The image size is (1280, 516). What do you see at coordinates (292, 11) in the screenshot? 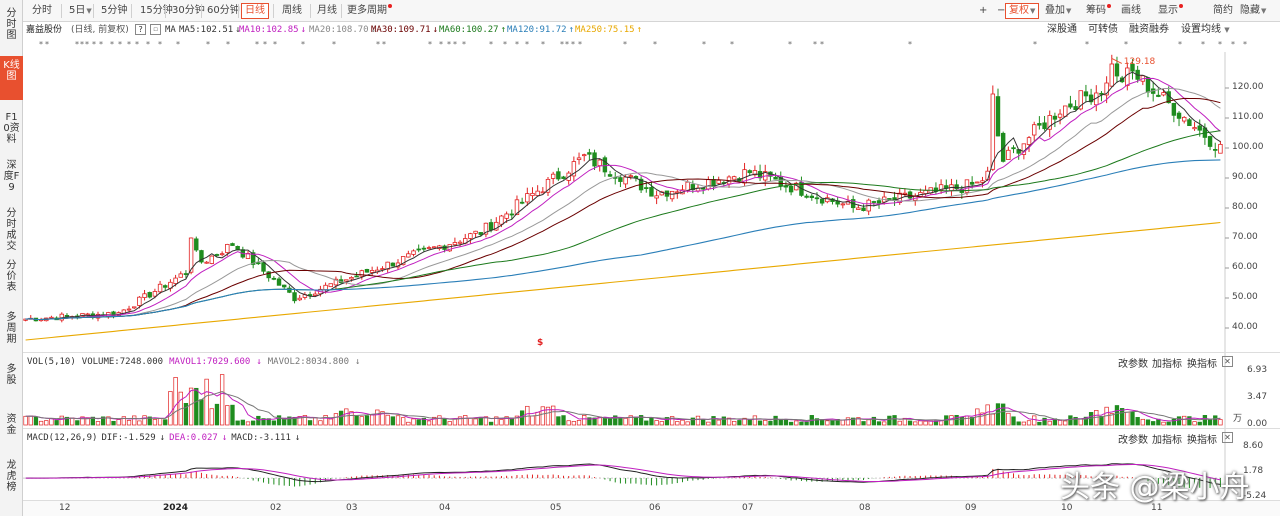
I see `period-tab-7: 周线` at bounding box center [292, 11].